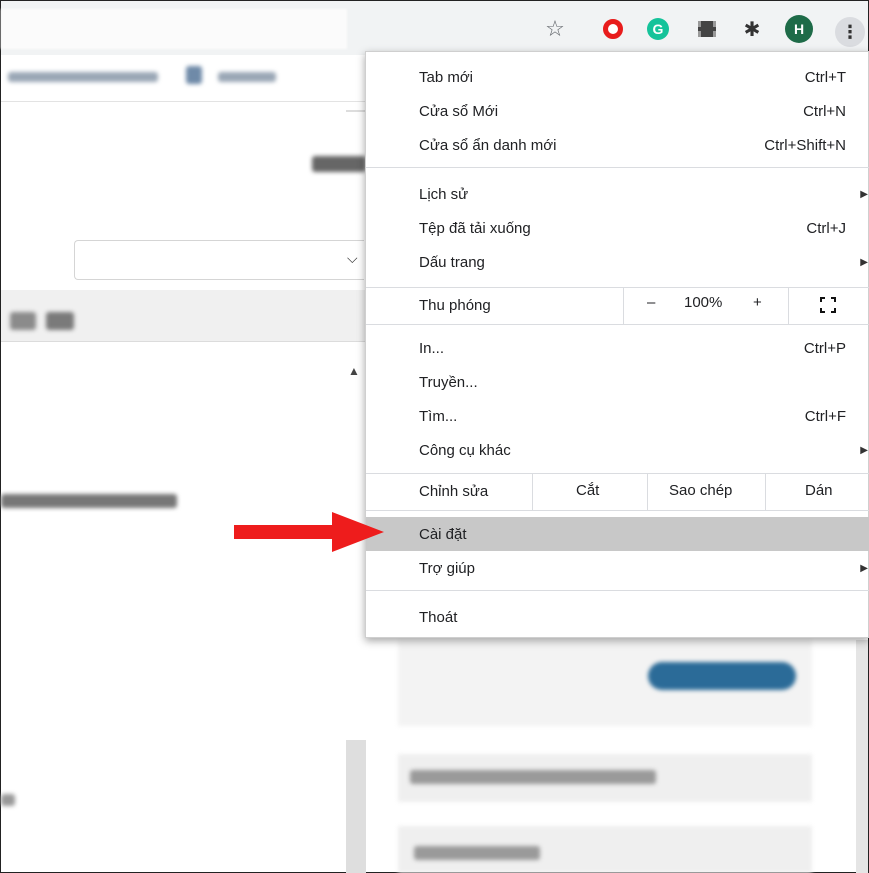  I want to click on cut-button: Cắt, so click(587, 490).